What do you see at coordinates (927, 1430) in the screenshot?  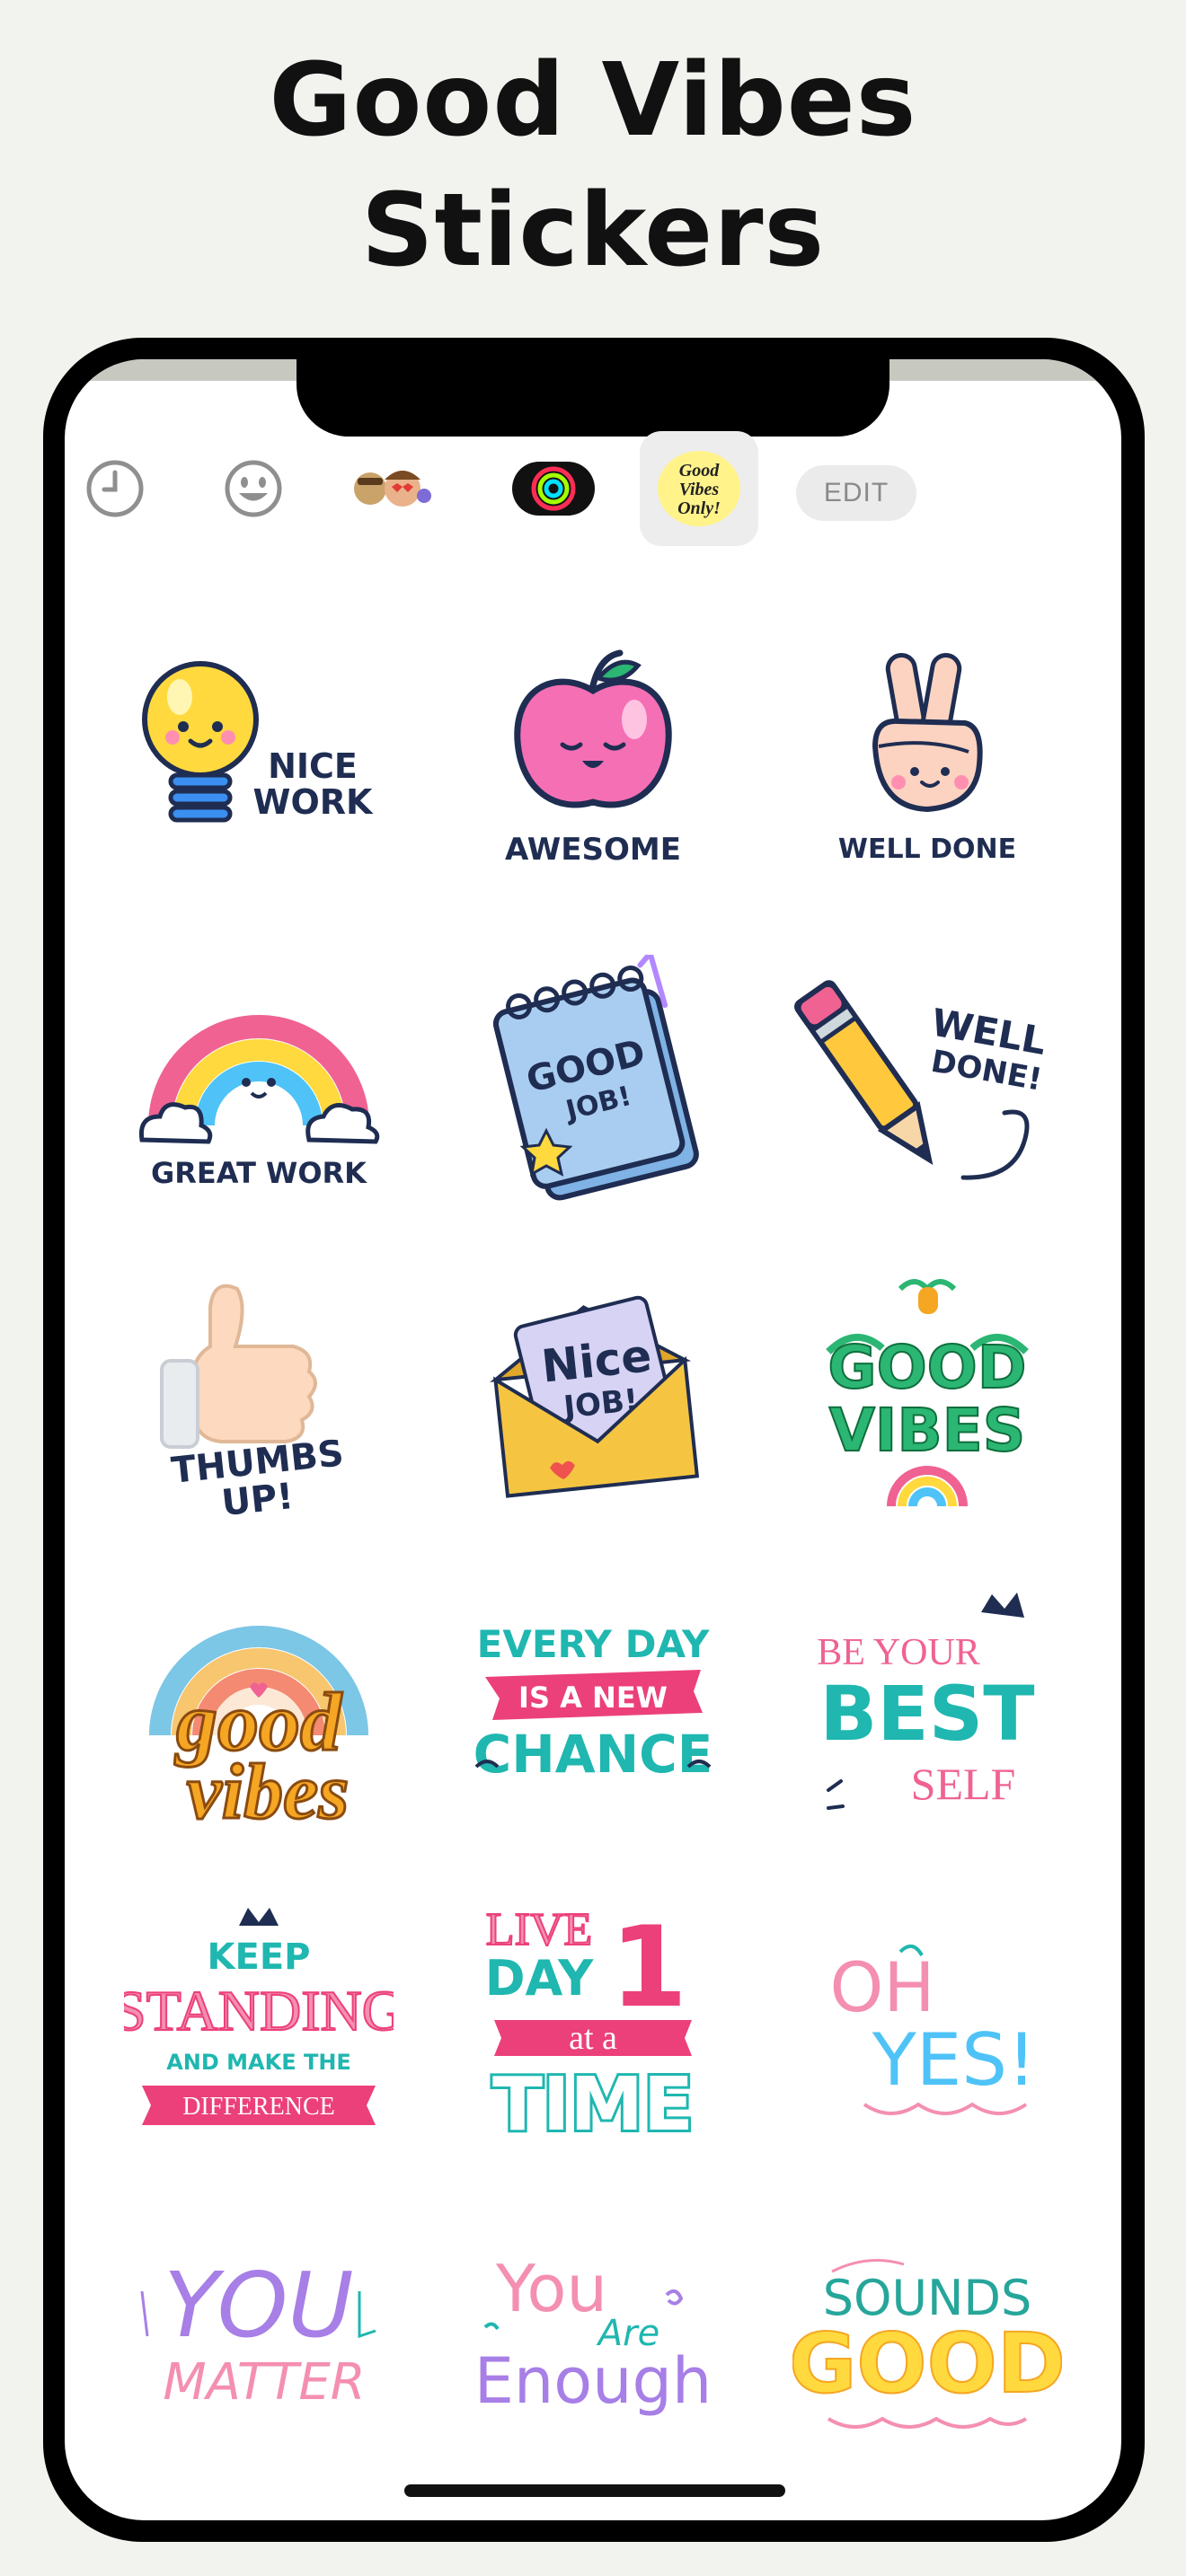 I see `sticker-text: VIBES` at bounding box center [927, 1430].